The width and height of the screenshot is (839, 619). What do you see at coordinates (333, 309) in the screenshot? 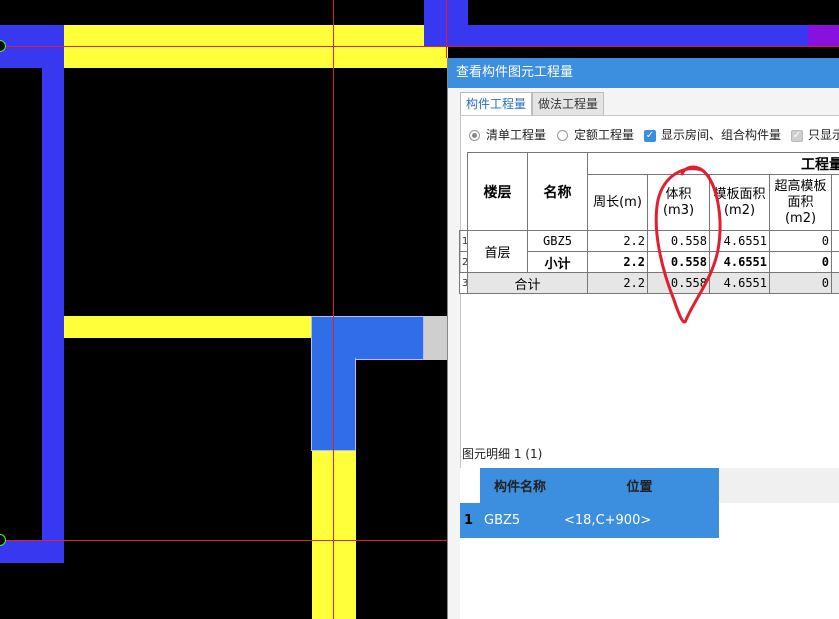
I see `axis-line-vertical-middle` at bounding box center [333, 309].